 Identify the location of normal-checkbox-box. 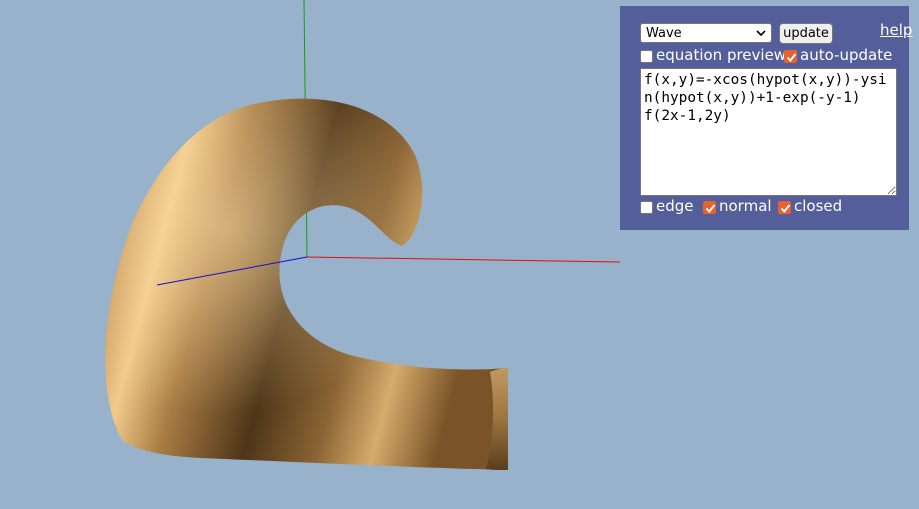
(709, 207).